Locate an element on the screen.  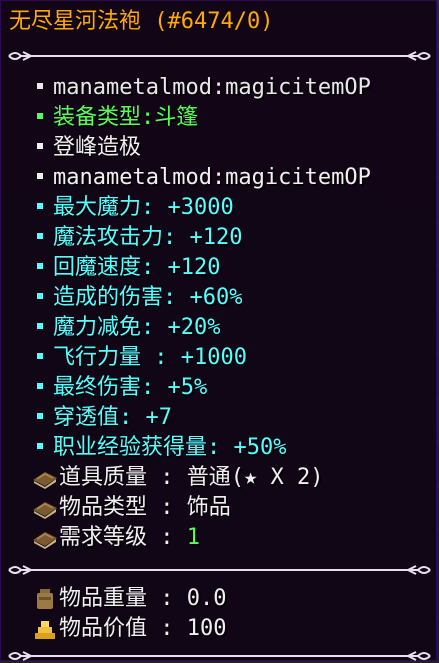
attribute-text: 回魔速度: +120 is located at coordinates (137, 267).